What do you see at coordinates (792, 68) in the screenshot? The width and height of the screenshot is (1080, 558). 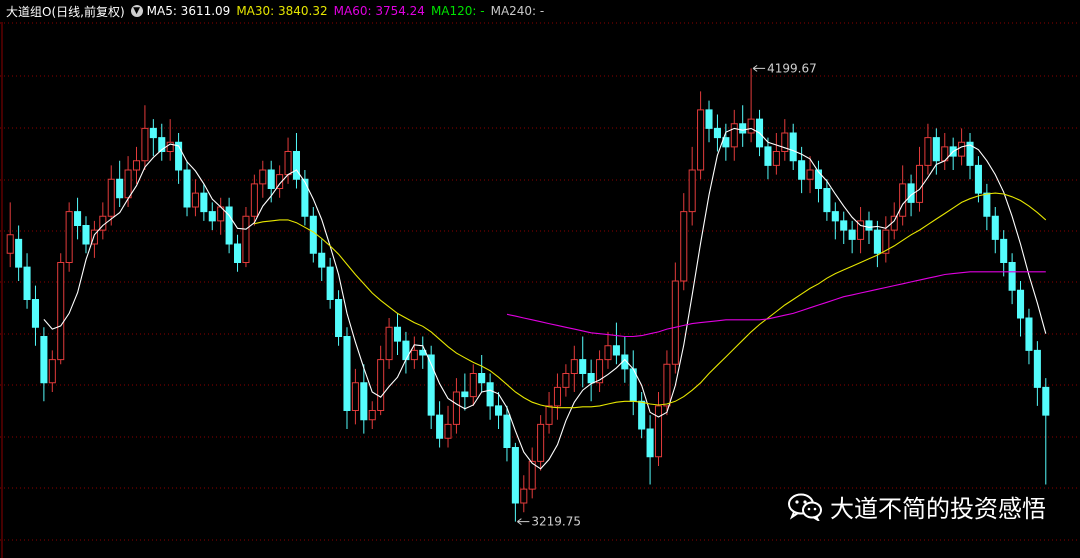 I see `max-label-text: 4199.67` at bounding box center [792, 68].